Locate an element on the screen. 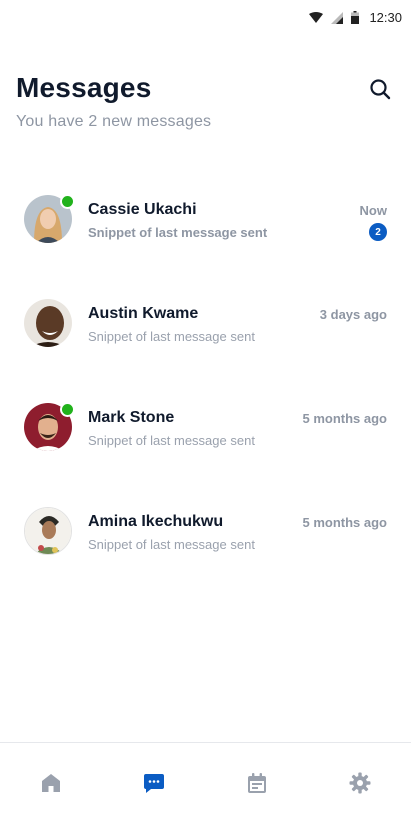 The width and height of the screenshot is (411, 823). unread-badge: 2 is located at coordinates (378, 232).